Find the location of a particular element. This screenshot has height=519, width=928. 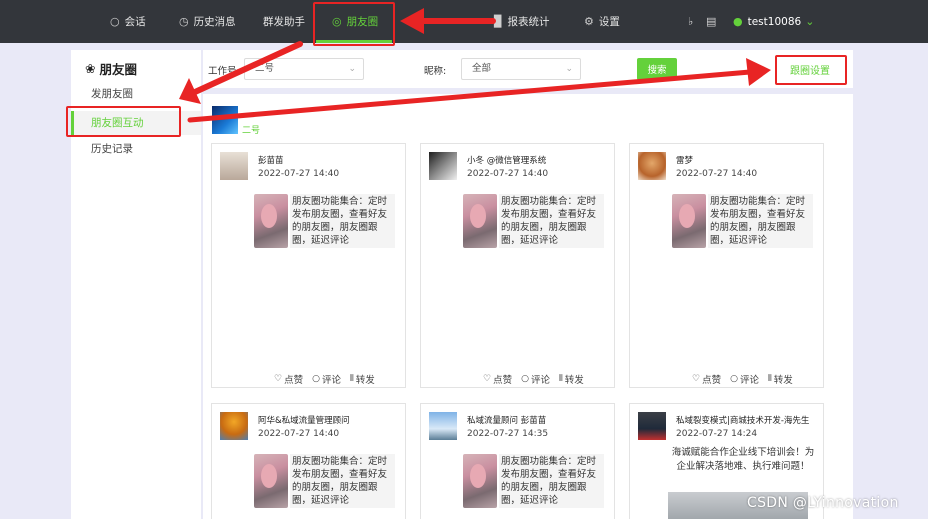

gear-icon: ⚙ is located at coordinates (589, 21).